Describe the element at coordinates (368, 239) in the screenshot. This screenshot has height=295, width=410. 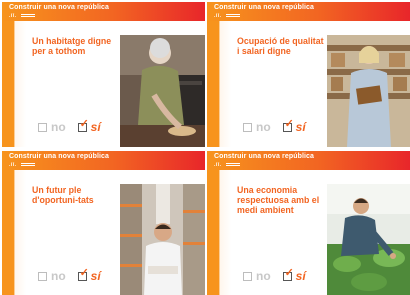
I see `photo-farmer-greenhouse` at that location.